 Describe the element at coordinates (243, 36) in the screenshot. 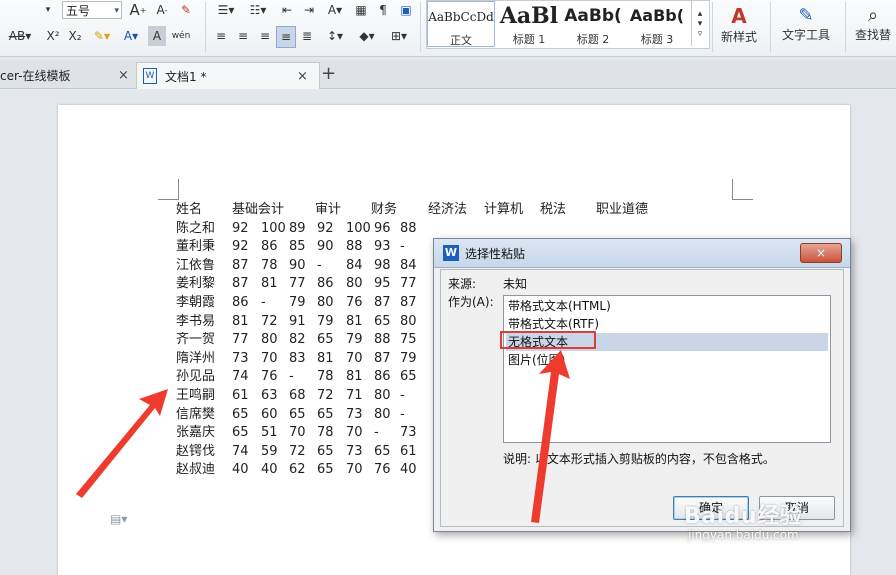

I see `align-center-icon: ≡` at that location.